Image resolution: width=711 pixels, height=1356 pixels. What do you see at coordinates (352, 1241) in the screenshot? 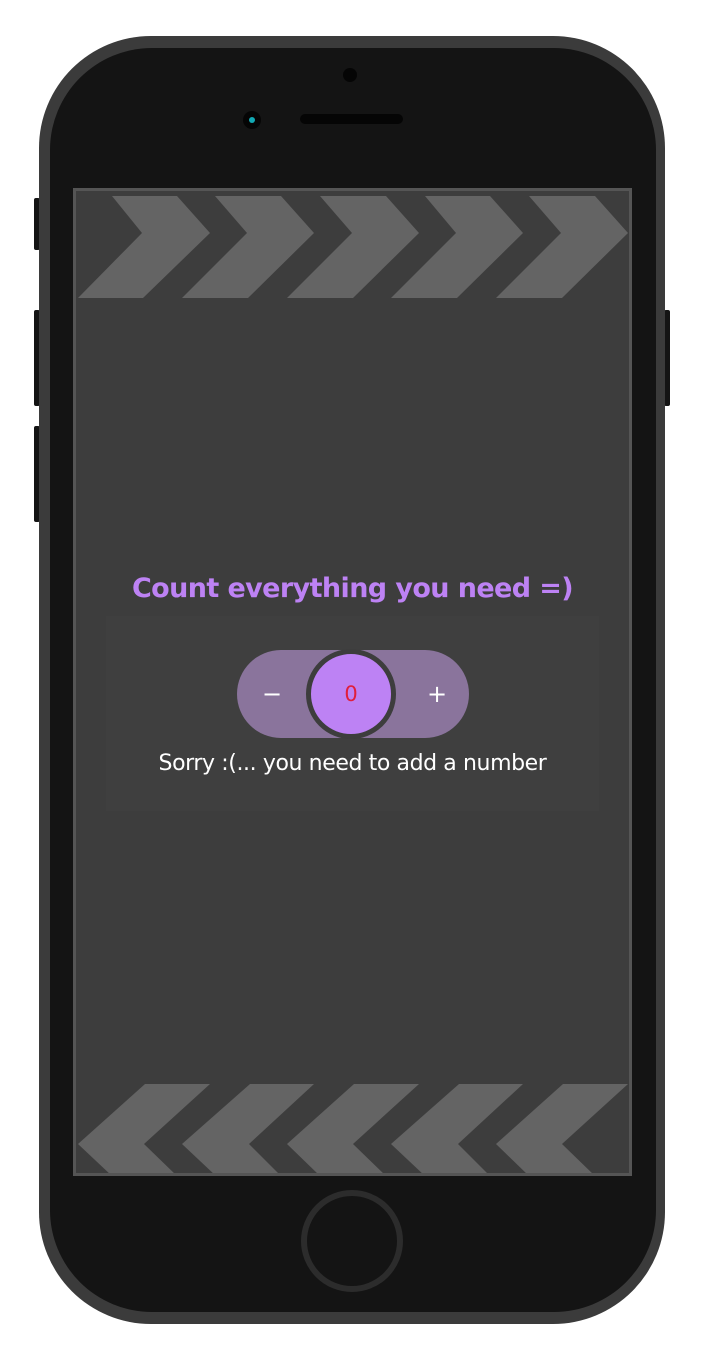
I see `home-button-icon` at bounding box center [352, 1241].